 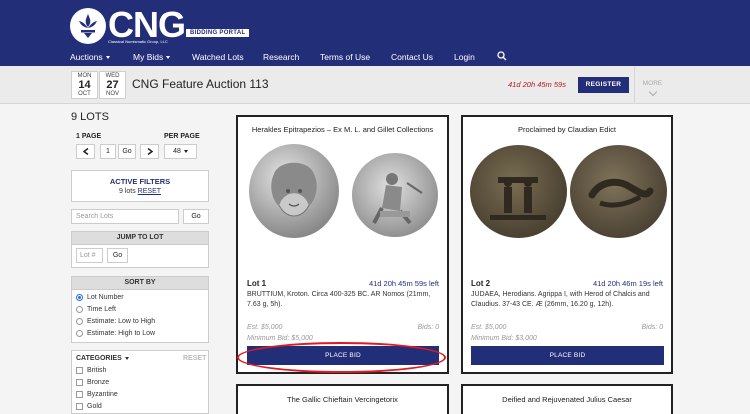 I want to click on logo-wordmark: CNG, so click(x=147, y=24).